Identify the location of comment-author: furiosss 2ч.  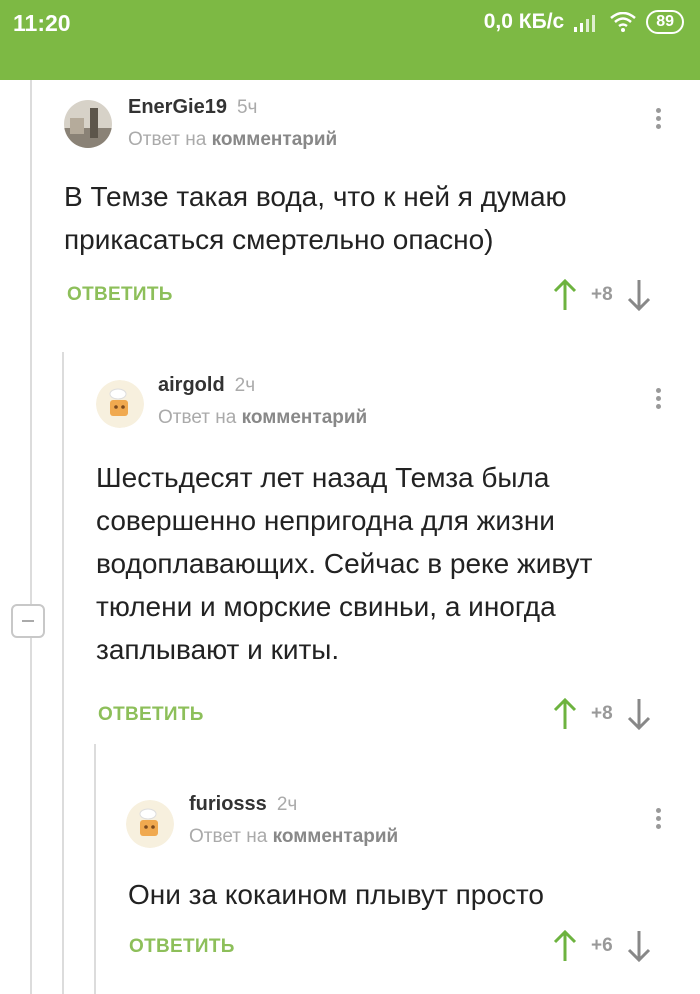
(243, 804).